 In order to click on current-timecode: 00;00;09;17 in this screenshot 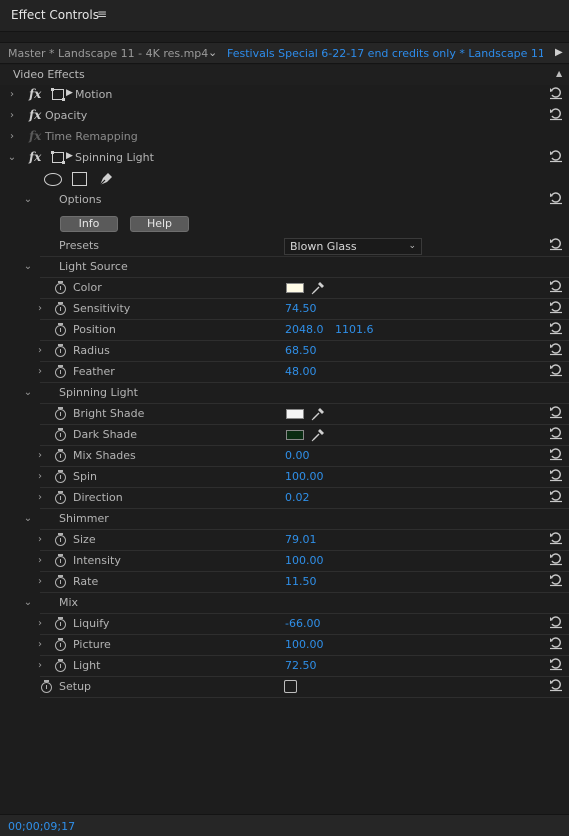, I will do `click(41, 826)`.